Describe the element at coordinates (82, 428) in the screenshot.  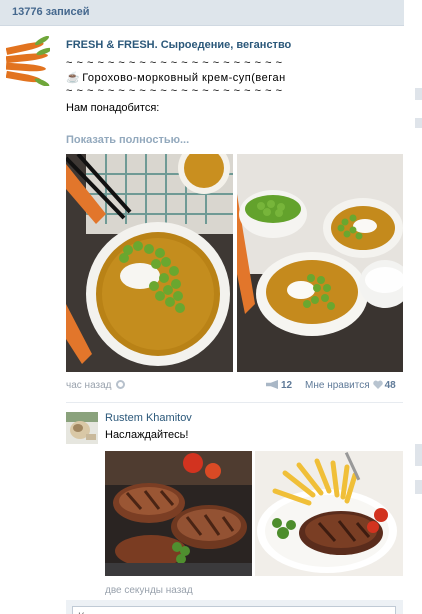
I see `commenter-avatar` at that location.